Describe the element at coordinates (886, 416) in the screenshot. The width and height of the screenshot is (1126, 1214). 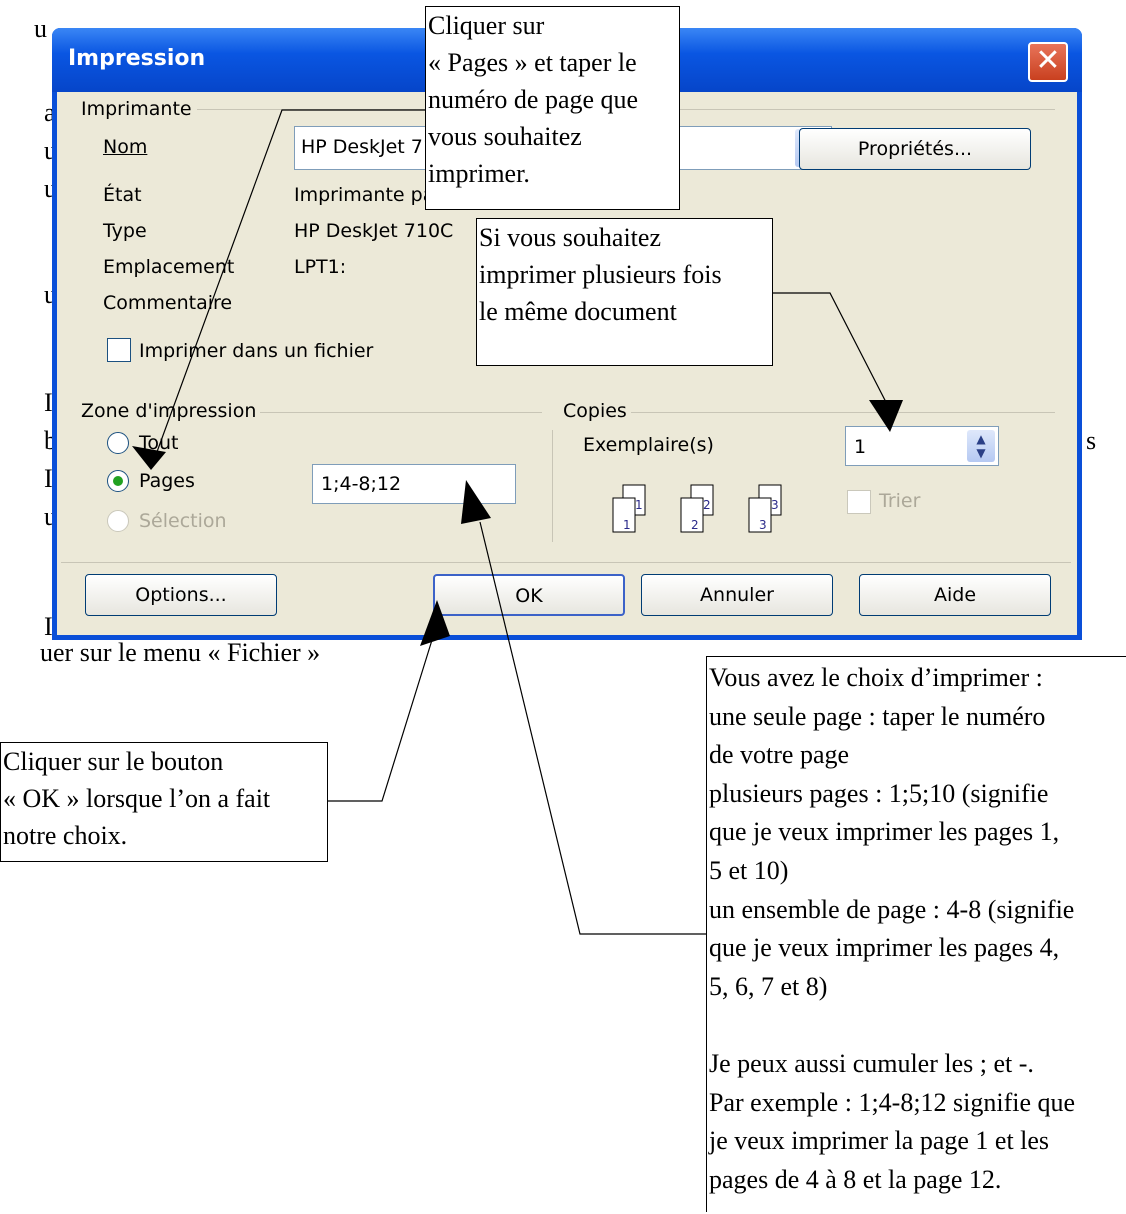
I see `arrowhead-copies` at that location.